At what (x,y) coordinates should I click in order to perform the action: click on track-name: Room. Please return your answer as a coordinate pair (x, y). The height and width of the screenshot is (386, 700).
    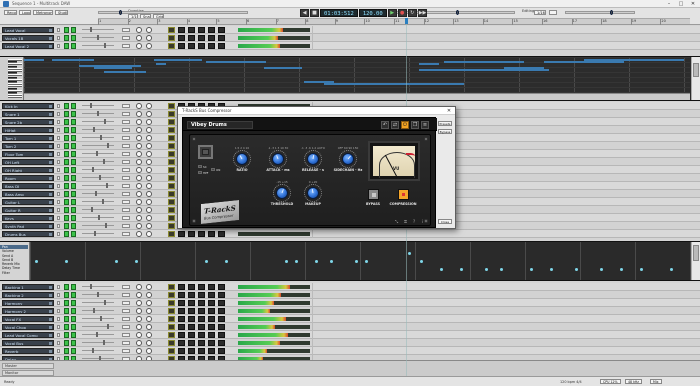
    Looking at the image, I should click on (28, 178).